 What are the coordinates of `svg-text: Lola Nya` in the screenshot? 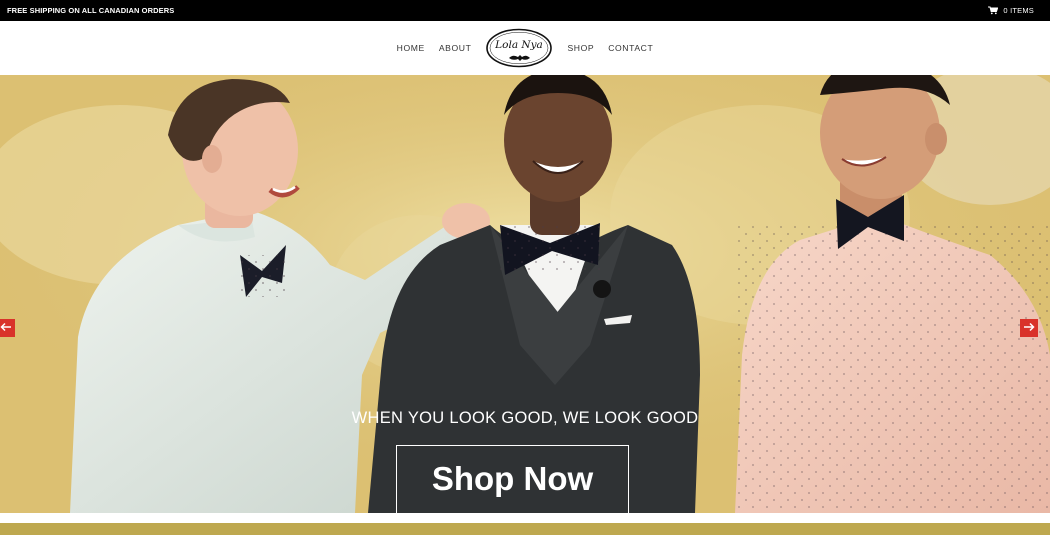 It's located at (519, 45).